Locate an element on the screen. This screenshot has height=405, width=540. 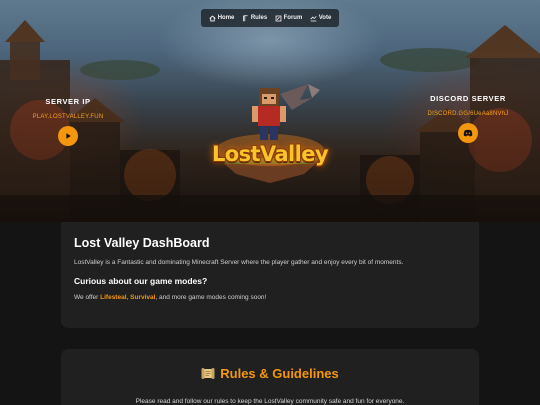
rules-heading: Rules & Guidelines is located at coordinates (270, 373).